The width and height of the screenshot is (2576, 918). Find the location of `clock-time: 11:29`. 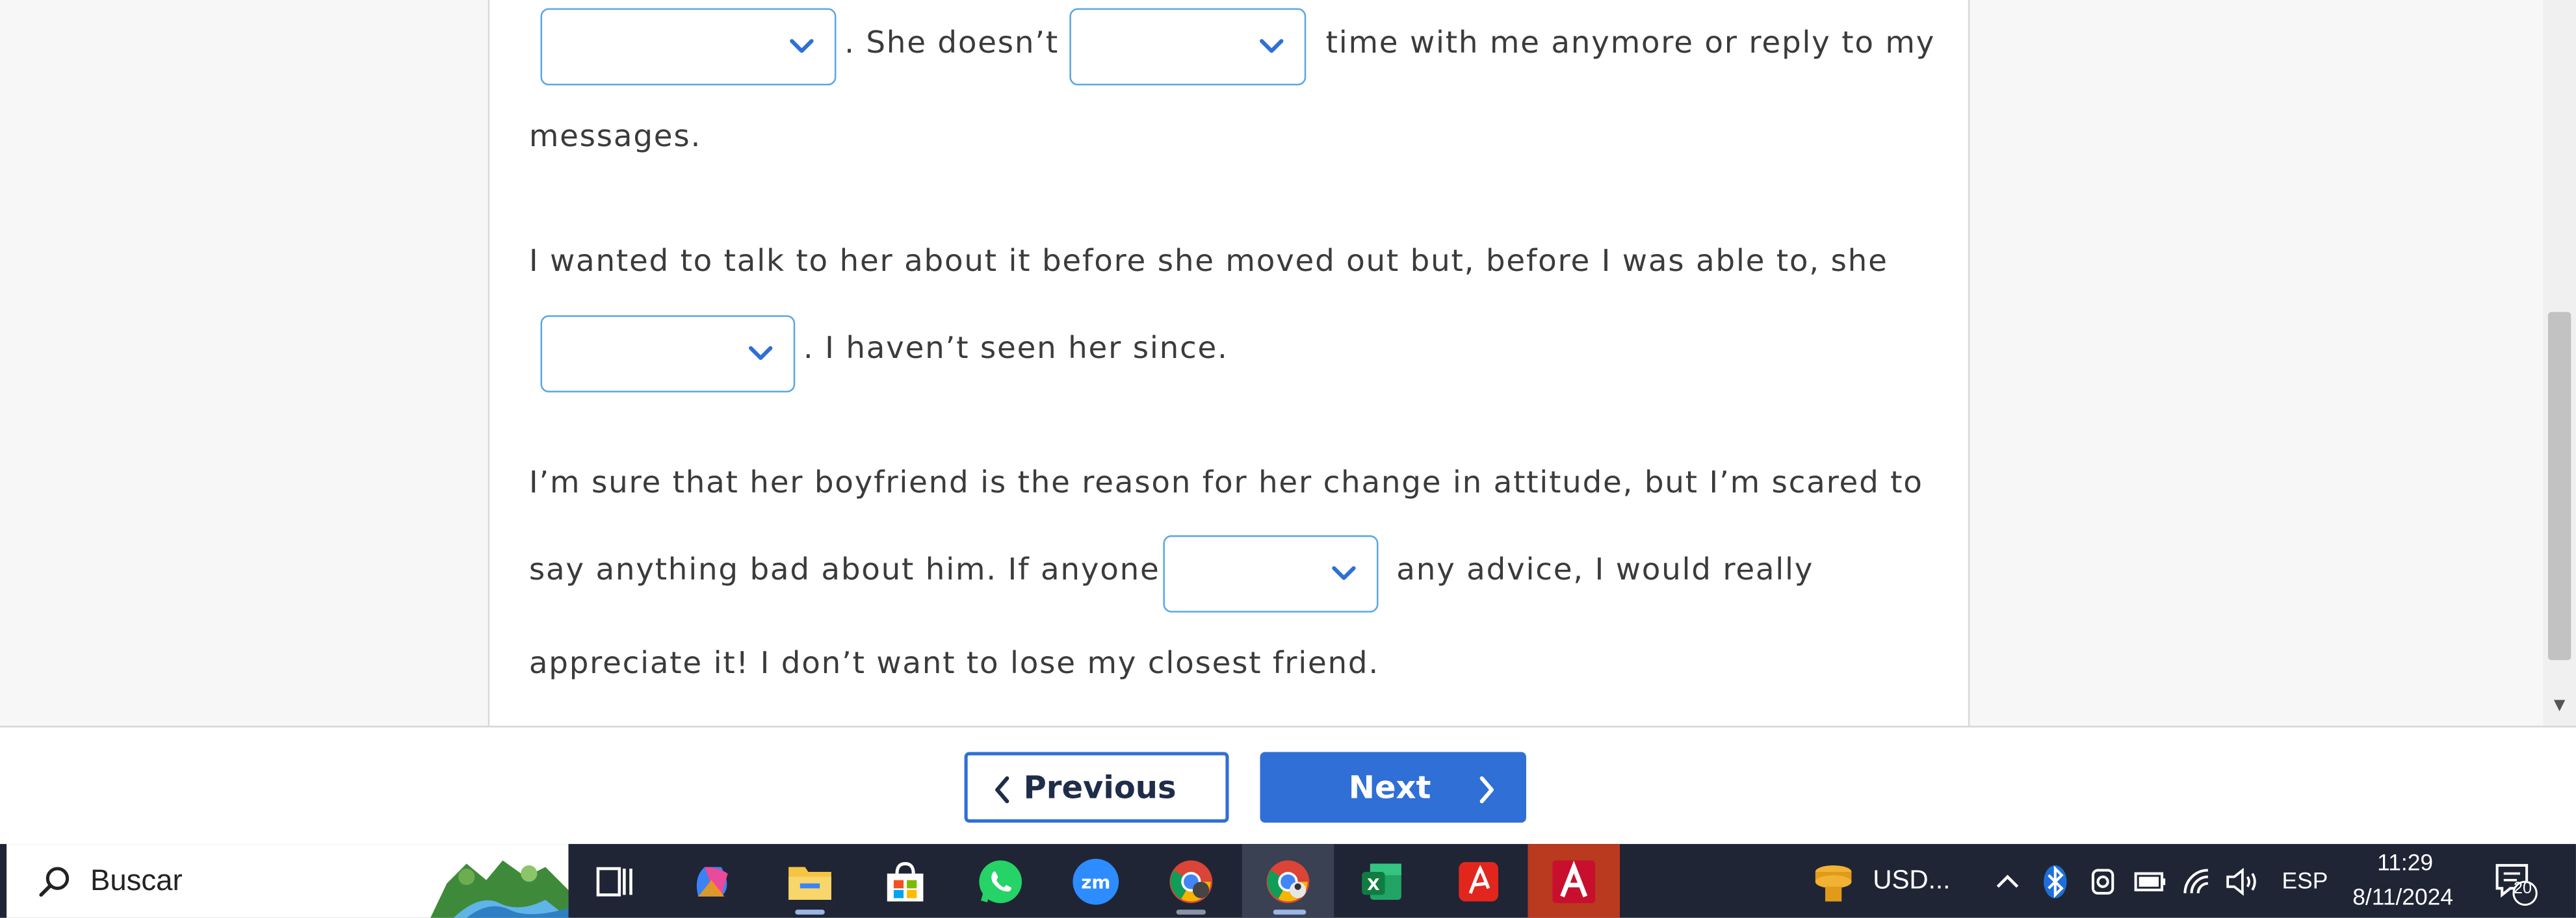

clock-time: 11:29 is located at coordinates (2405, 862).